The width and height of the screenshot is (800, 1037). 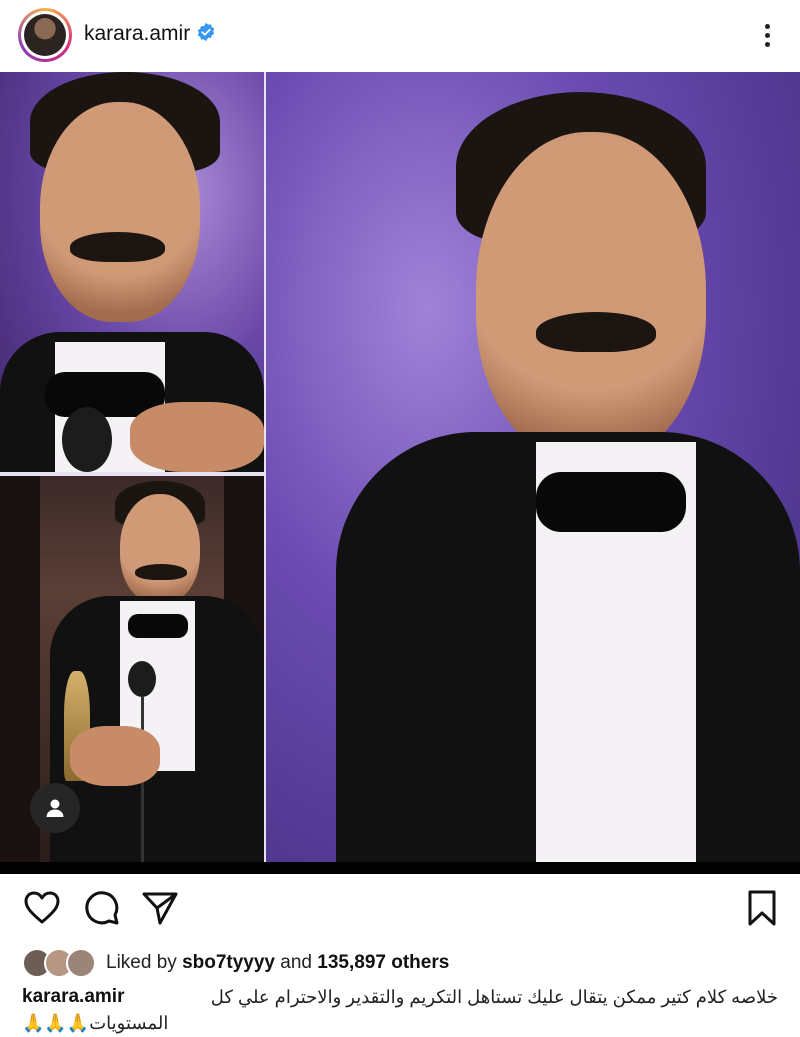 I want to click on bookmark-icon, so click(x=762, y=908).